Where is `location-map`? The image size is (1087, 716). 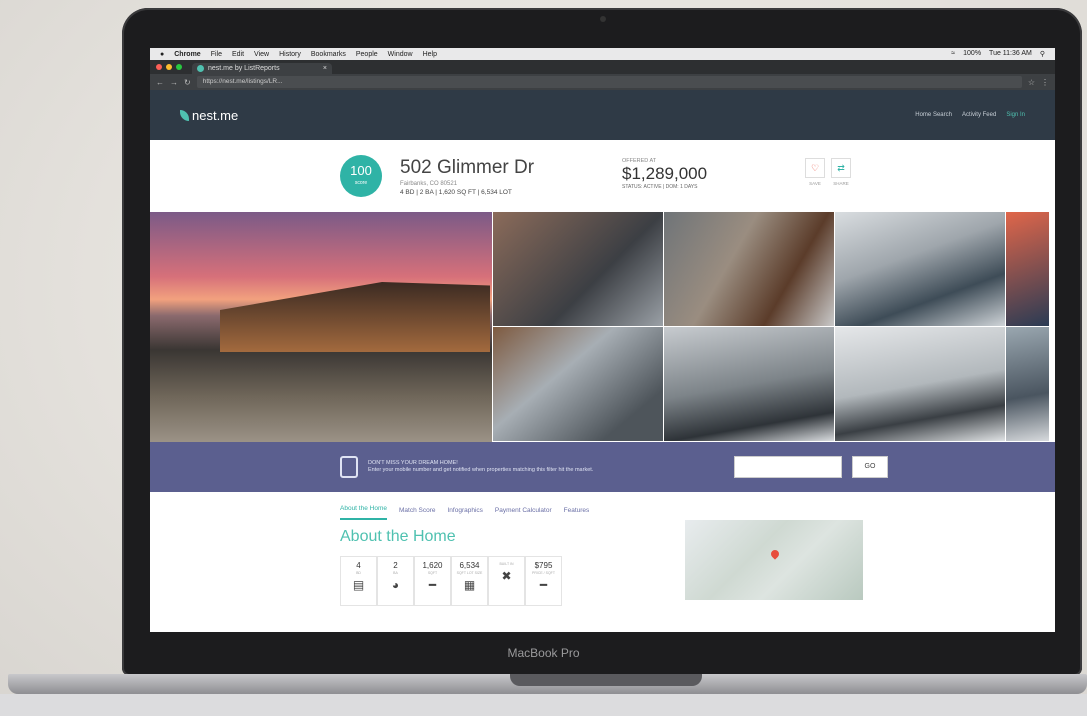
location-map is located at coordinates (774, 560).